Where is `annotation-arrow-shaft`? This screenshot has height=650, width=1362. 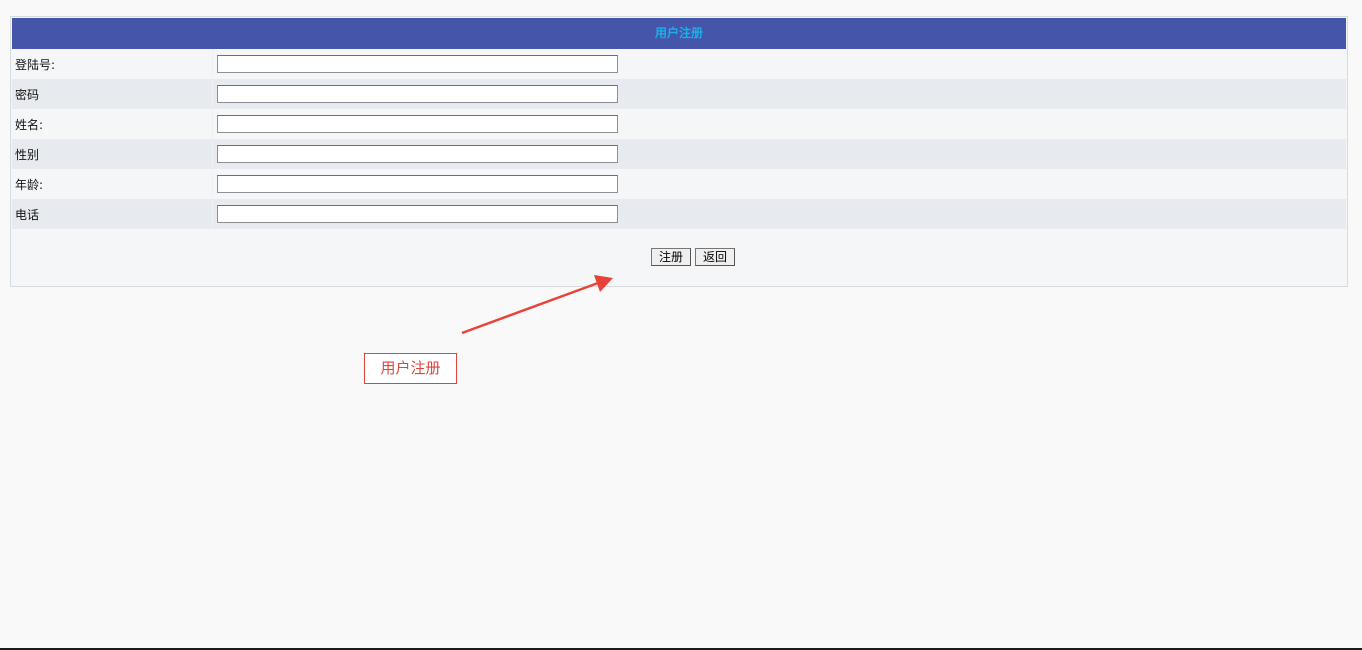
annotation-arrow-shaft is located at coordinates (530, 308).